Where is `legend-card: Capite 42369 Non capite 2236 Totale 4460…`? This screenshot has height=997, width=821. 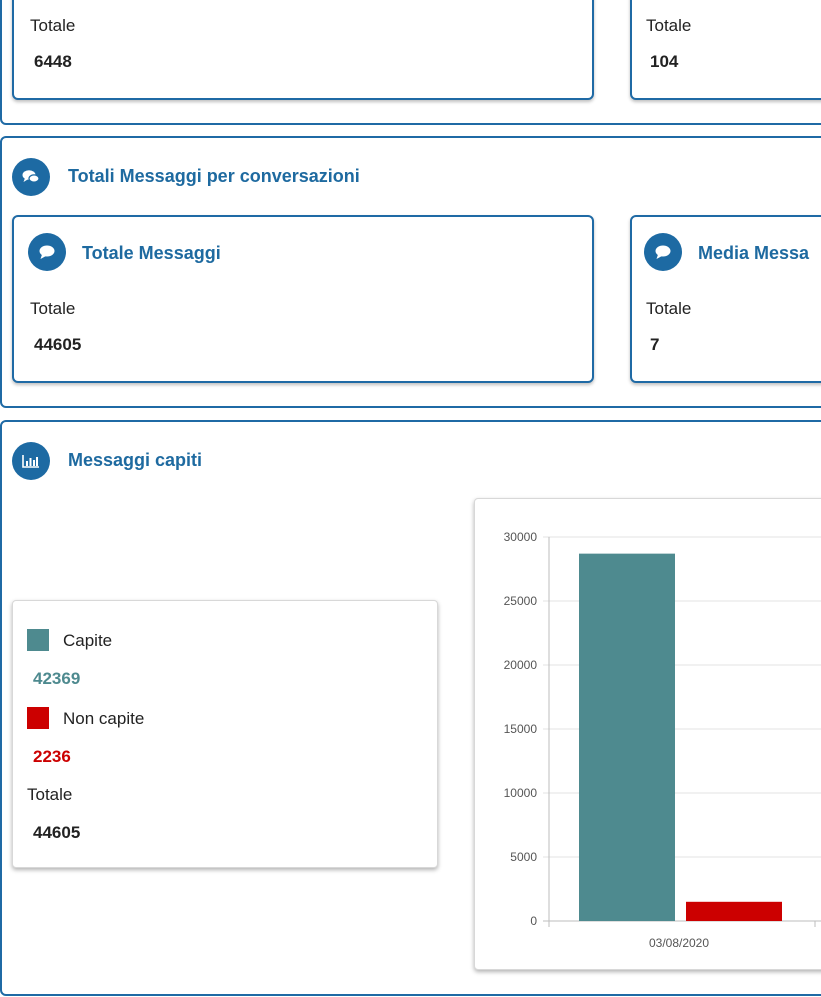
legend-card: Capite 42369 Non capite 2236 Totale 4460… is located at coordinates (225, 734).